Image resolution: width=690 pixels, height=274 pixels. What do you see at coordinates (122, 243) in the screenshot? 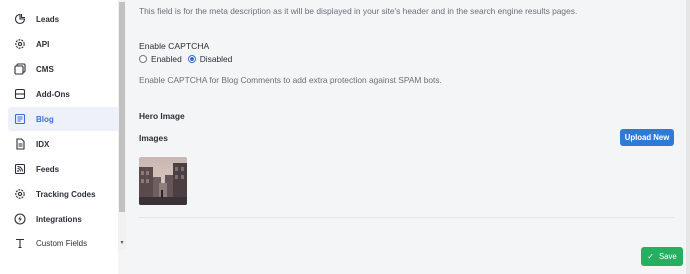
I see `scroll-down-arrow-icon: ▾` at bounding box center [122, 243].